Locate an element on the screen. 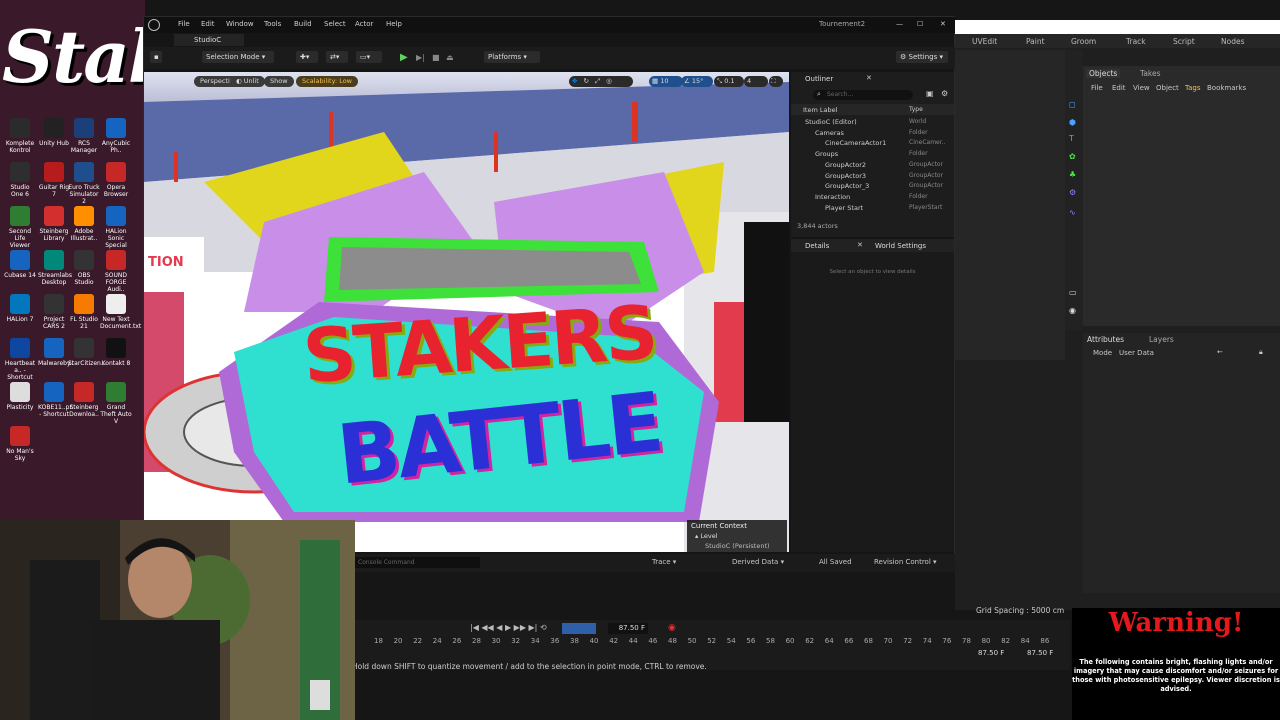  tab-script: Script is located at coordinates (1184, 41).